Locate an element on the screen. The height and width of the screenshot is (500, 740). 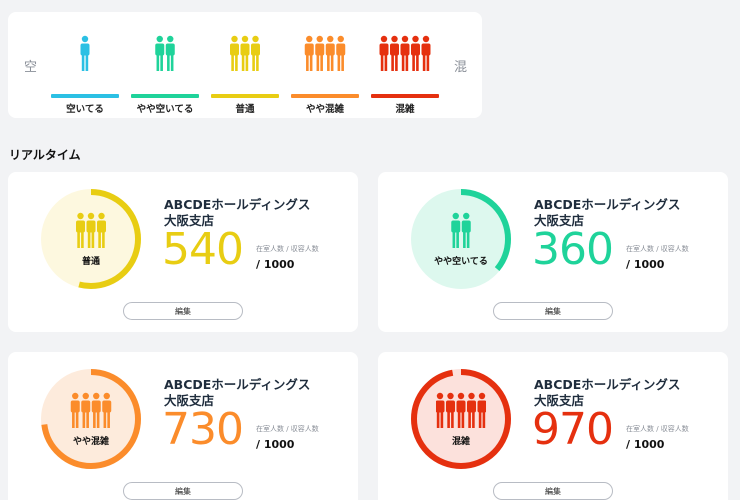
occupancy-ring: 混雑 is located at coordinates (461, 419).